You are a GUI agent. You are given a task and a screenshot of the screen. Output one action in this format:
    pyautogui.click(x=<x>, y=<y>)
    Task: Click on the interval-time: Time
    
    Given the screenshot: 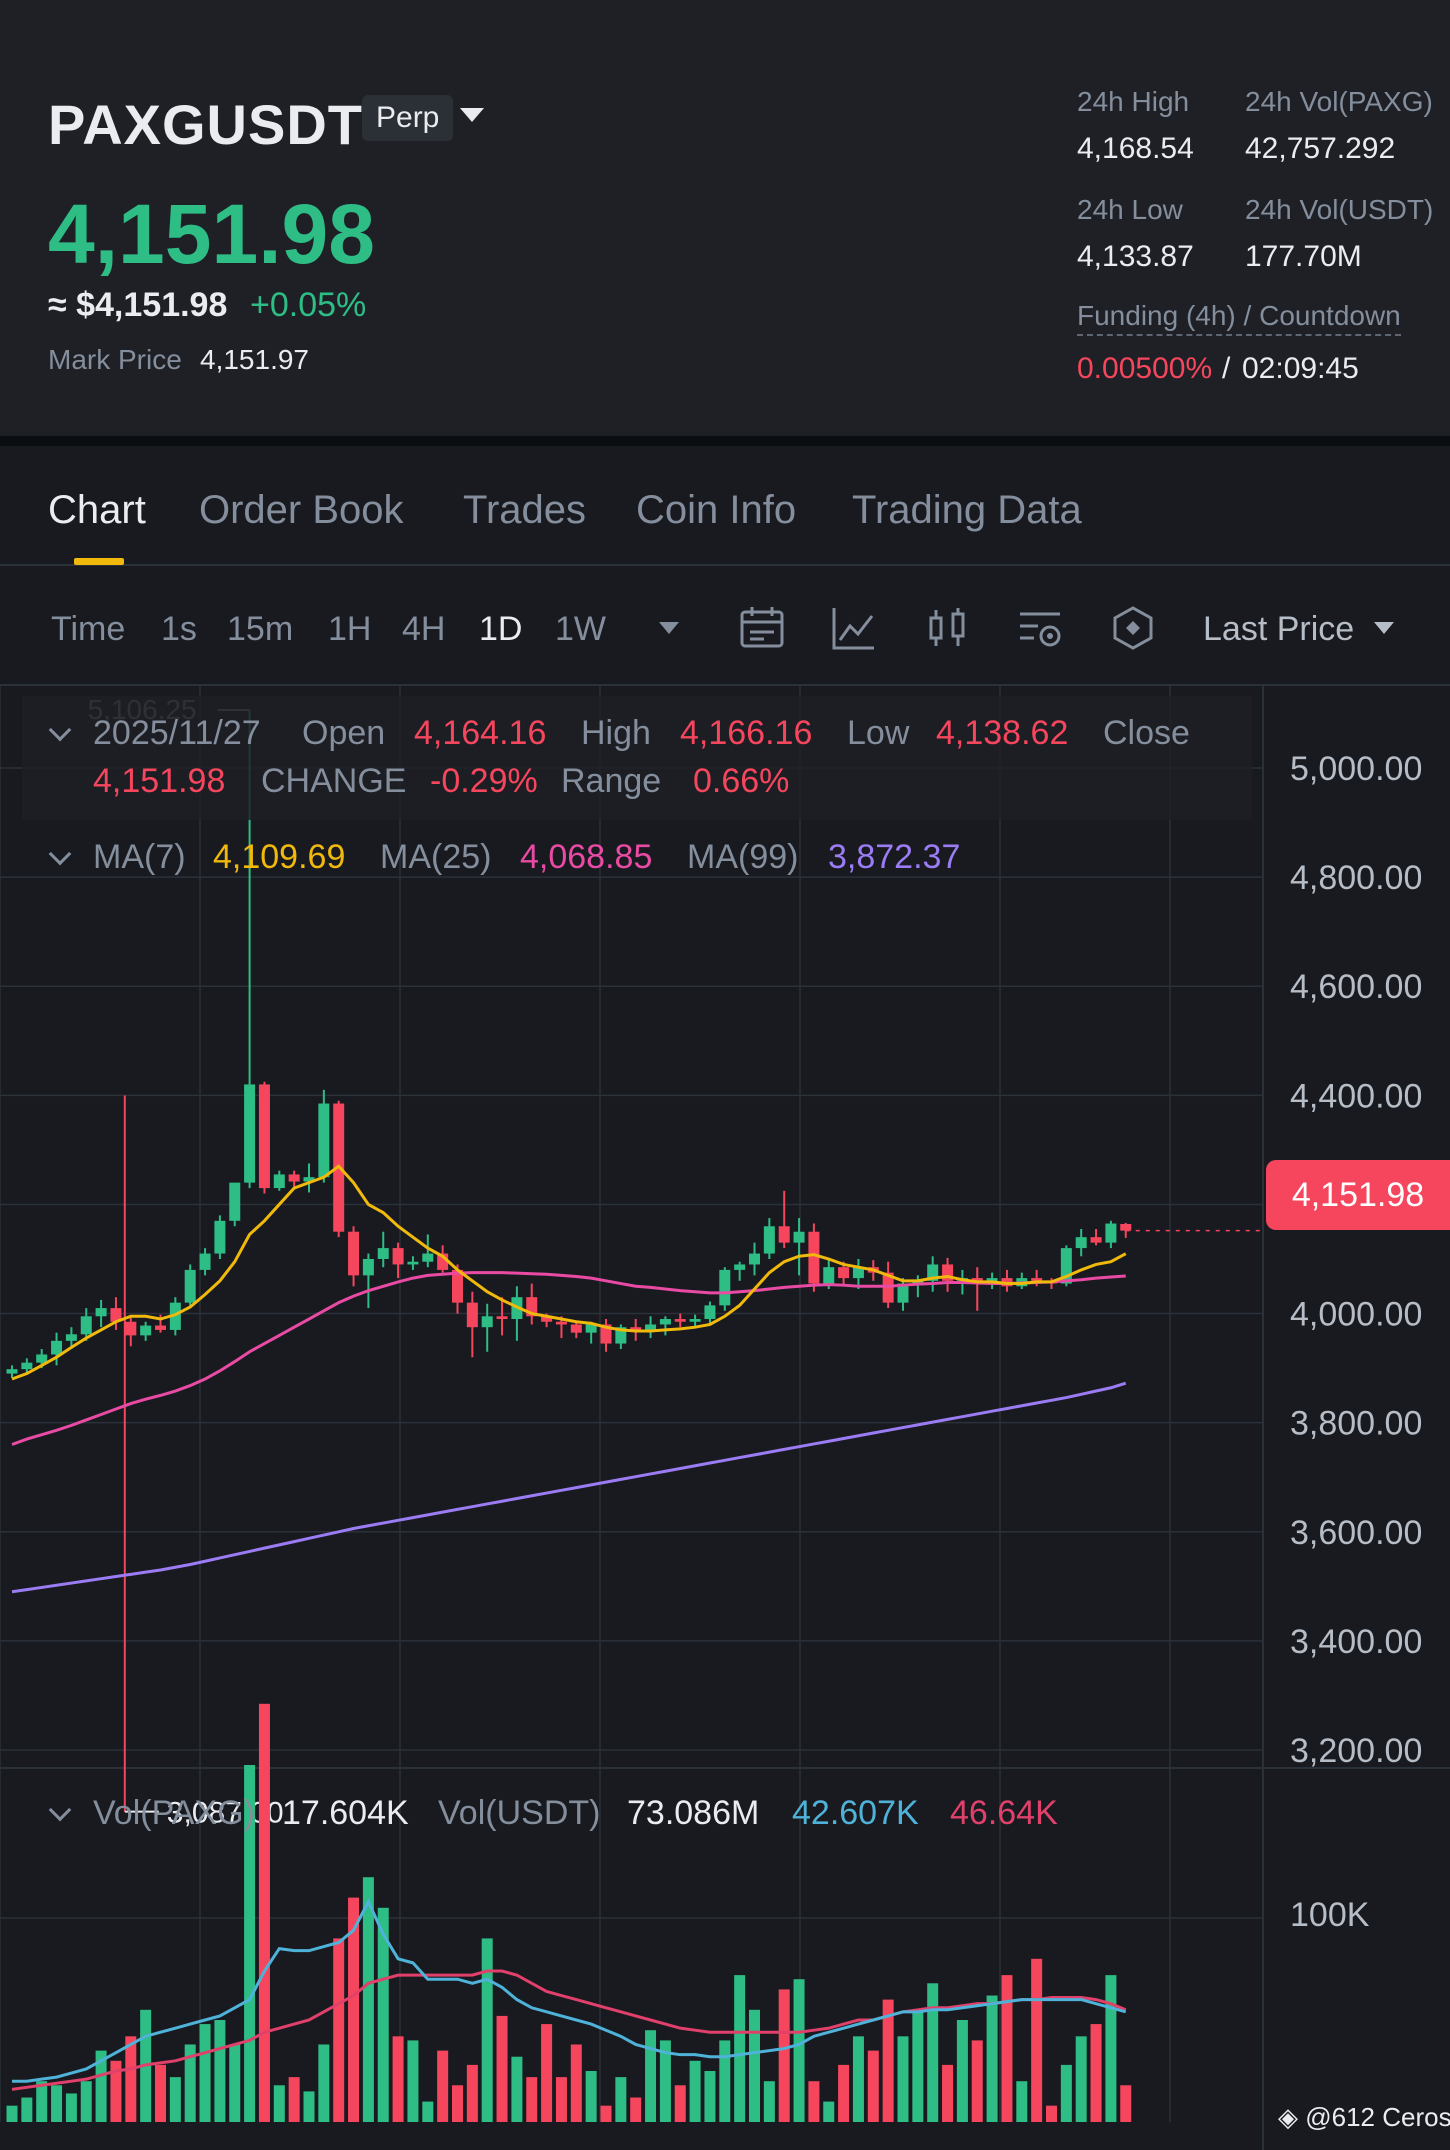 What is the action you would take?
    pyautogui.click(x=88, y=629)
    